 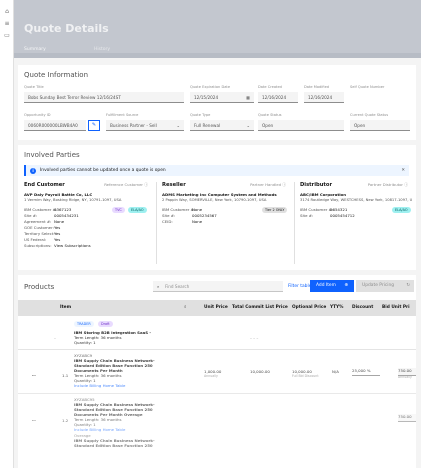 I want to click on edit-opportunity-button: ✎, so click(x=94, y=125).